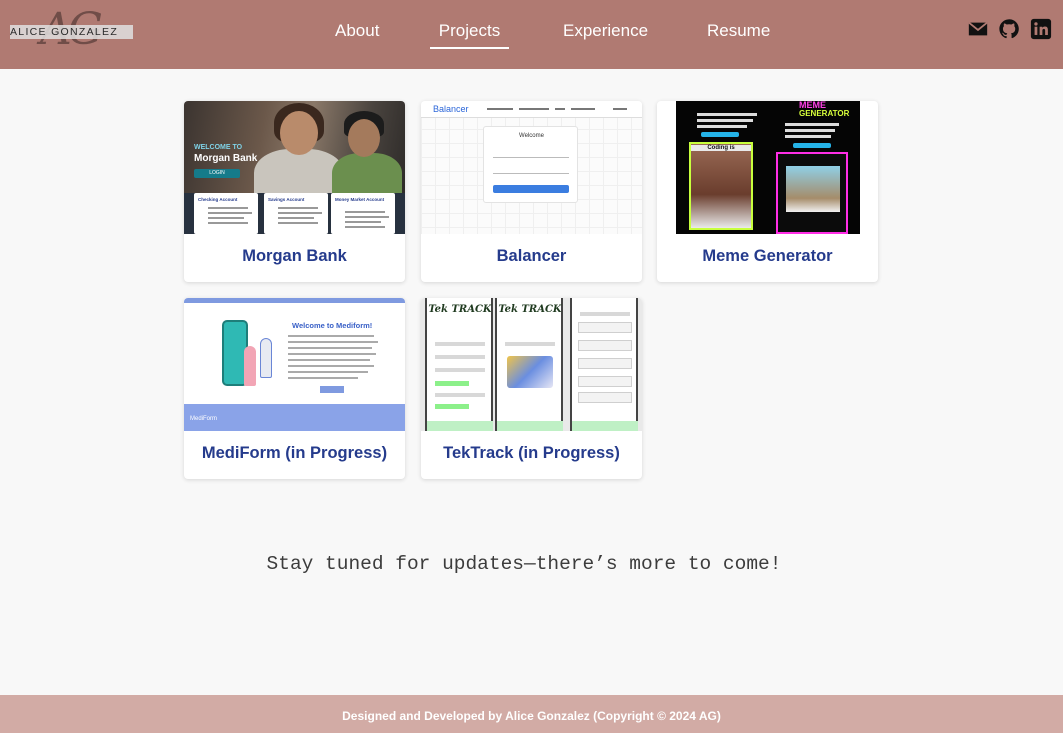 The width and height of the screenshot is (1063, 733). What do you see at coordinates (217, 173) in the screenshot?
I see `thumb-login: LOGIN` at bounding box center [217, 173].